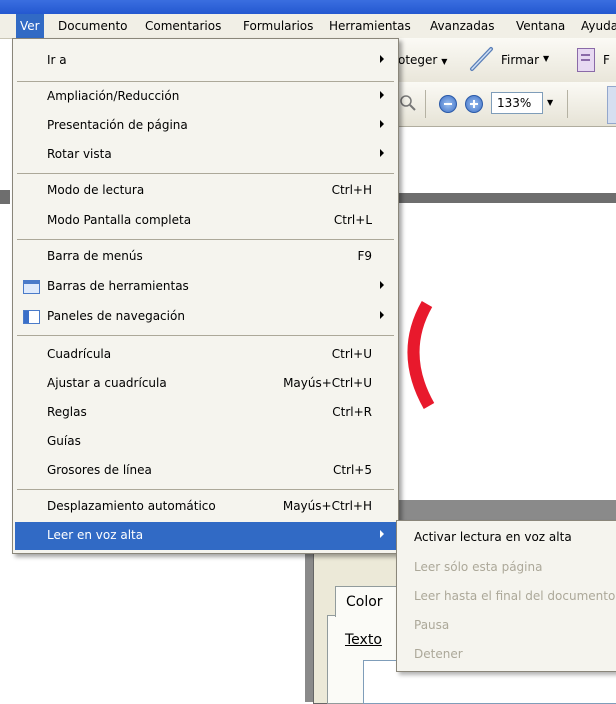 This screenshot has width=616, height=704. I want to click on menu-item-shortcut: Ctrl+U, so click(351, 354).